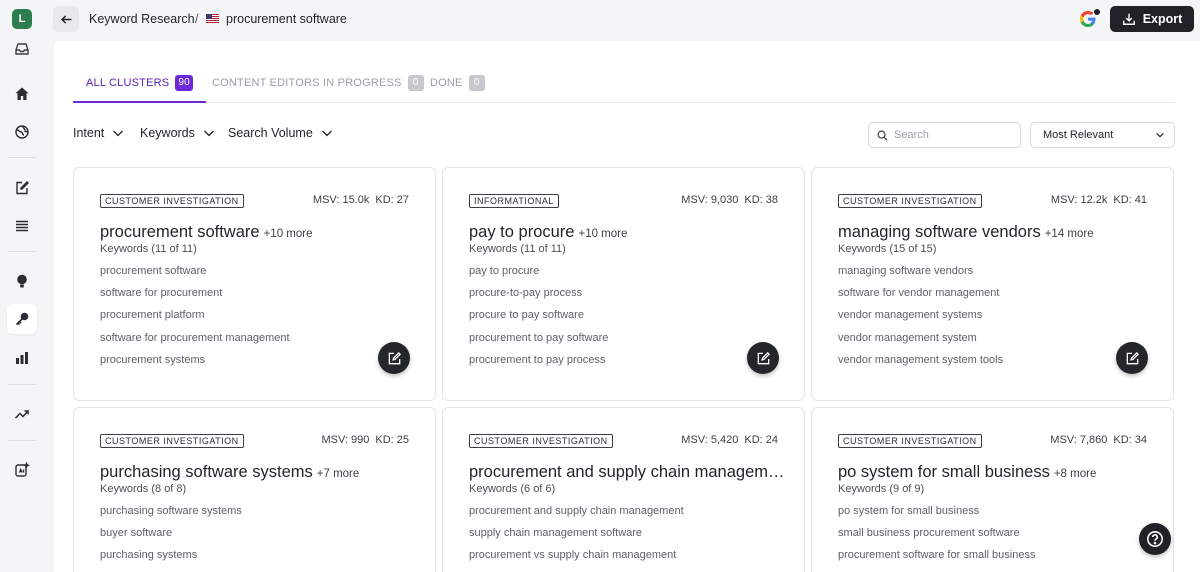 The height and width of the screenshot is (572, 1200). I want to click on sort-select: Most Relevant, so click(1102, 135).